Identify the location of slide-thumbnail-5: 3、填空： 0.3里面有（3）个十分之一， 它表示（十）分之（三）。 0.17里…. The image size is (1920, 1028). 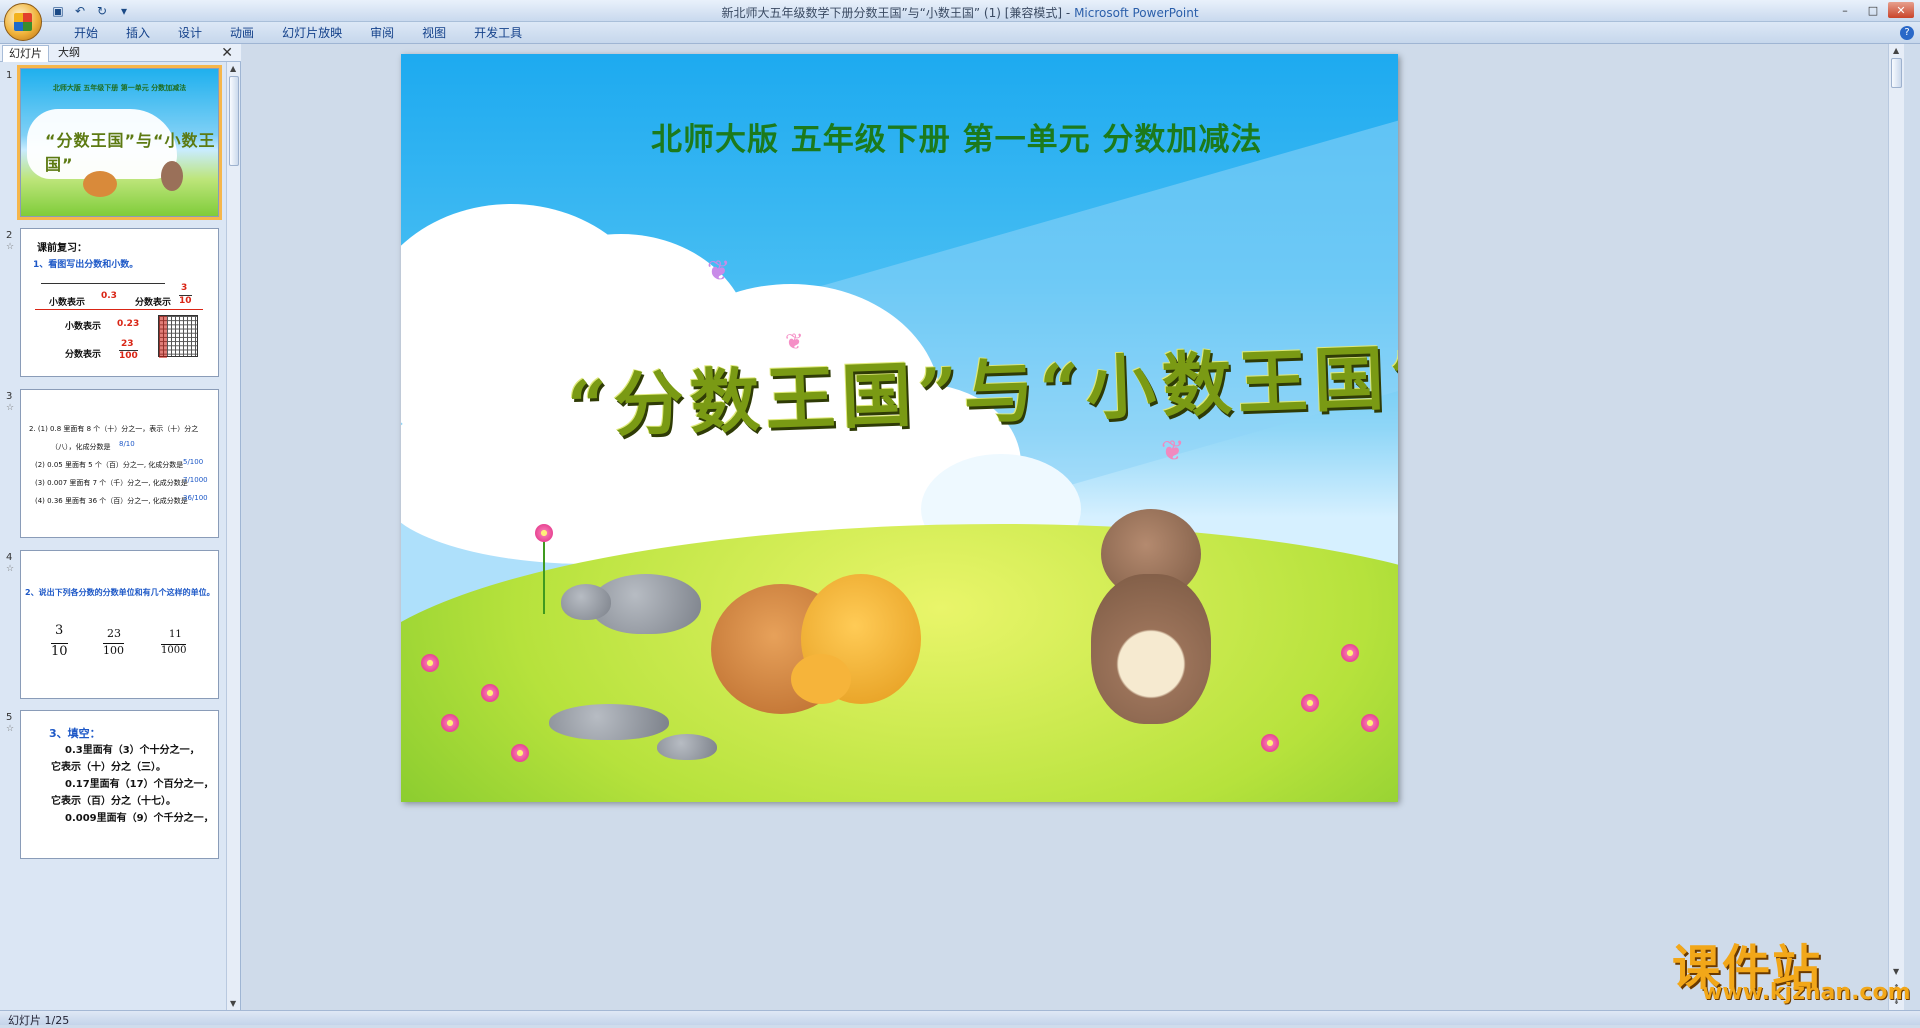
(119, 784).